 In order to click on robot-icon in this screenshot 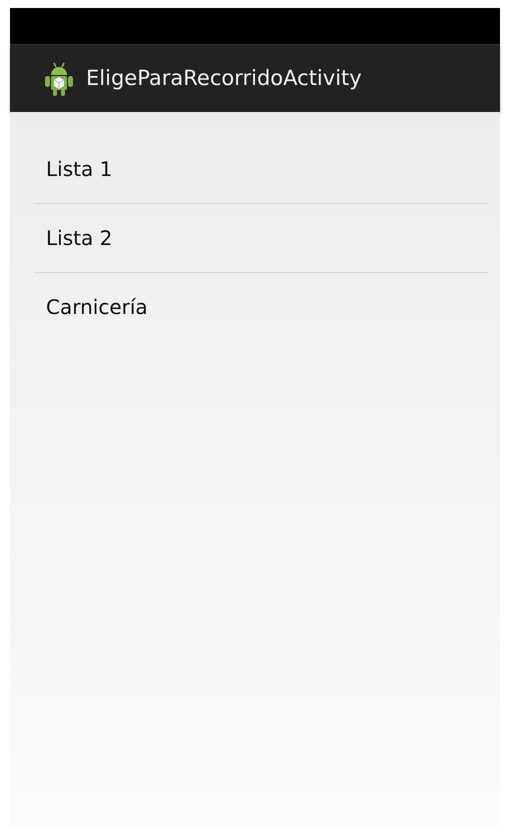, I will do `click(59, 78)`.